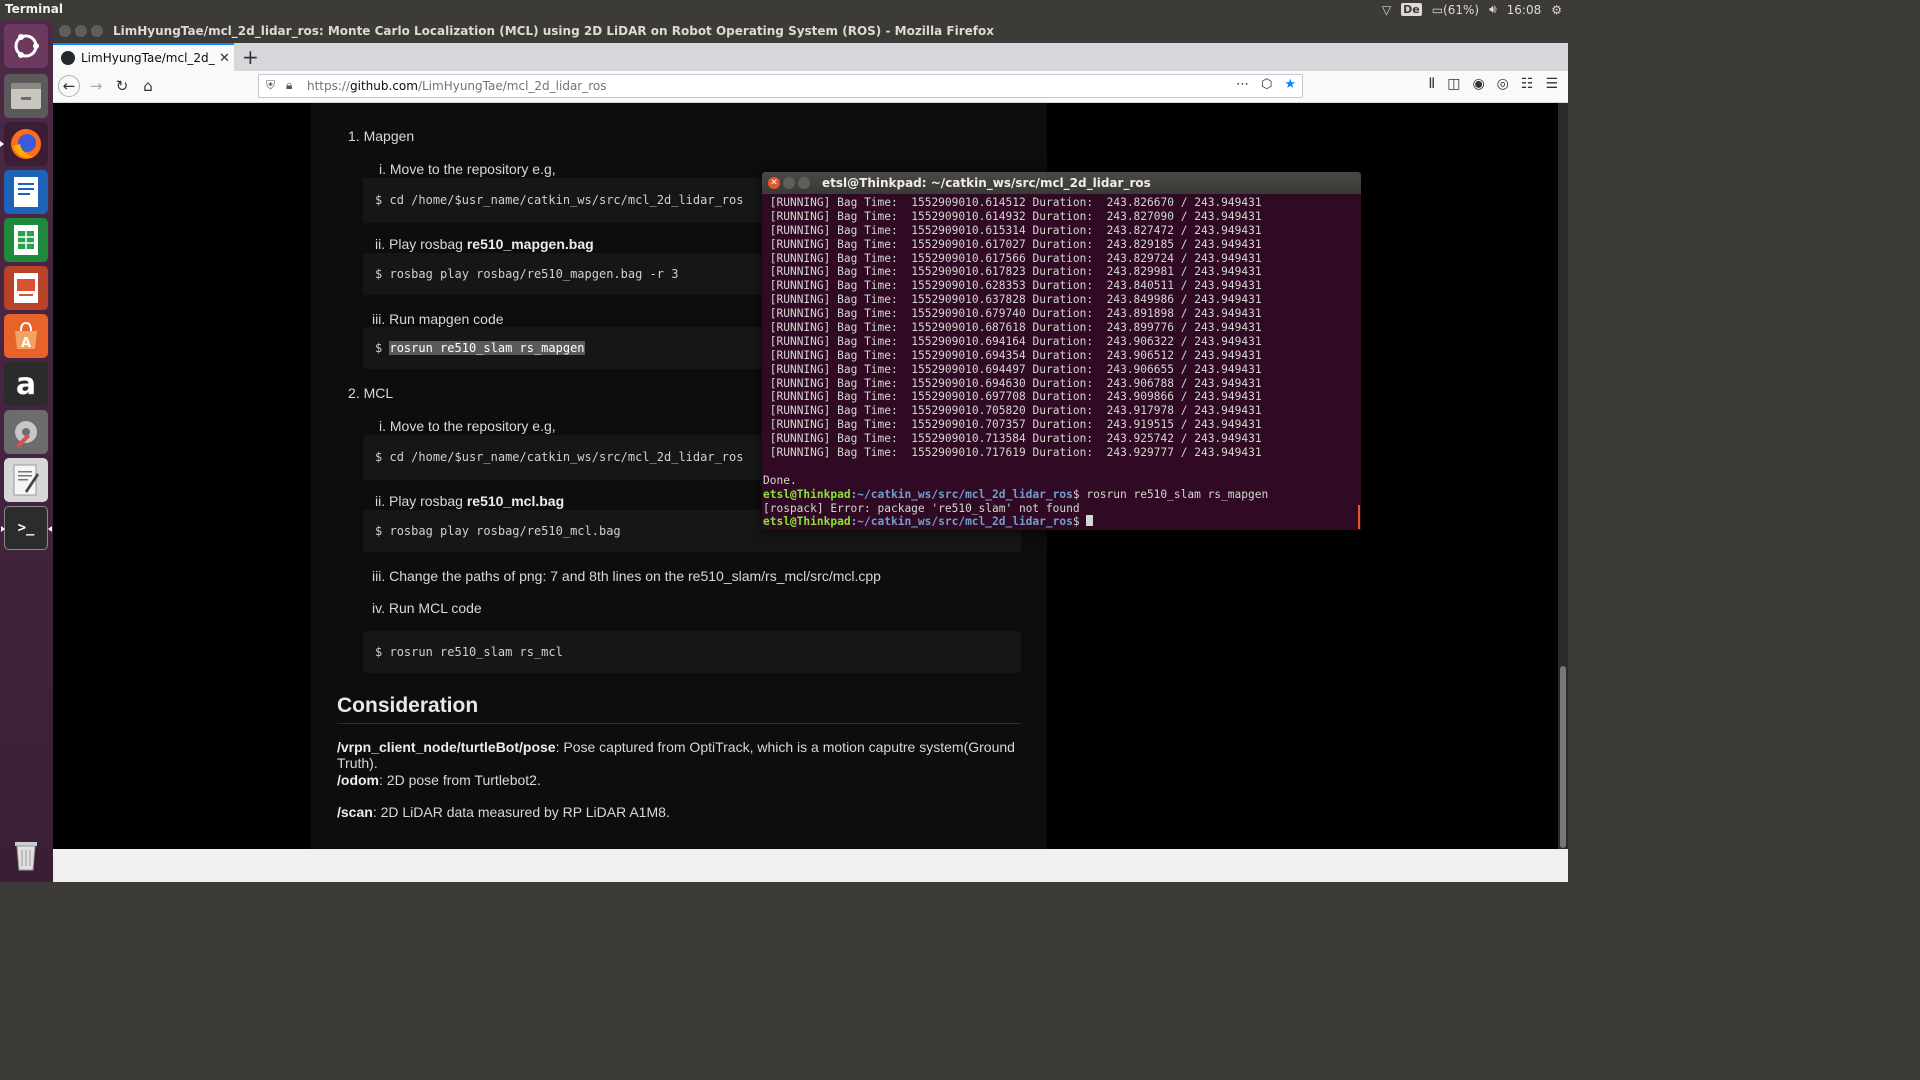  What do you see at coordinates (1478, 84) in the screenshot?
I see `account-icon: ◉` at bounding box center [1478, 84].